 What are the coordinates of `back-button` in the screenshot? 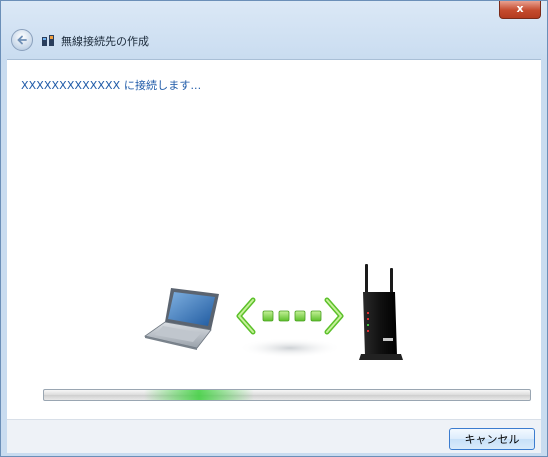 It's located at (22, 40).